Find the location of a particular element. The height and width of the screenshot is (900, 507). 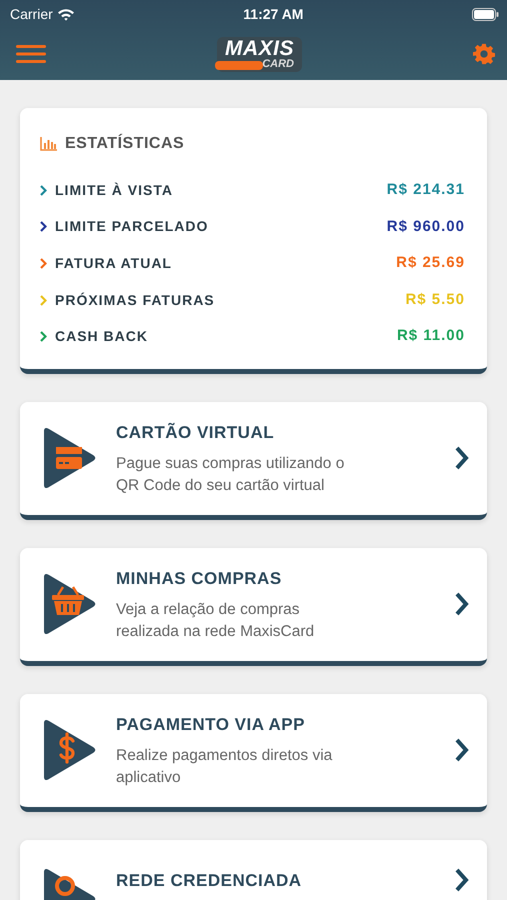

menu-card: REDE CREDENCIADA is located at coordinates (253, 870).